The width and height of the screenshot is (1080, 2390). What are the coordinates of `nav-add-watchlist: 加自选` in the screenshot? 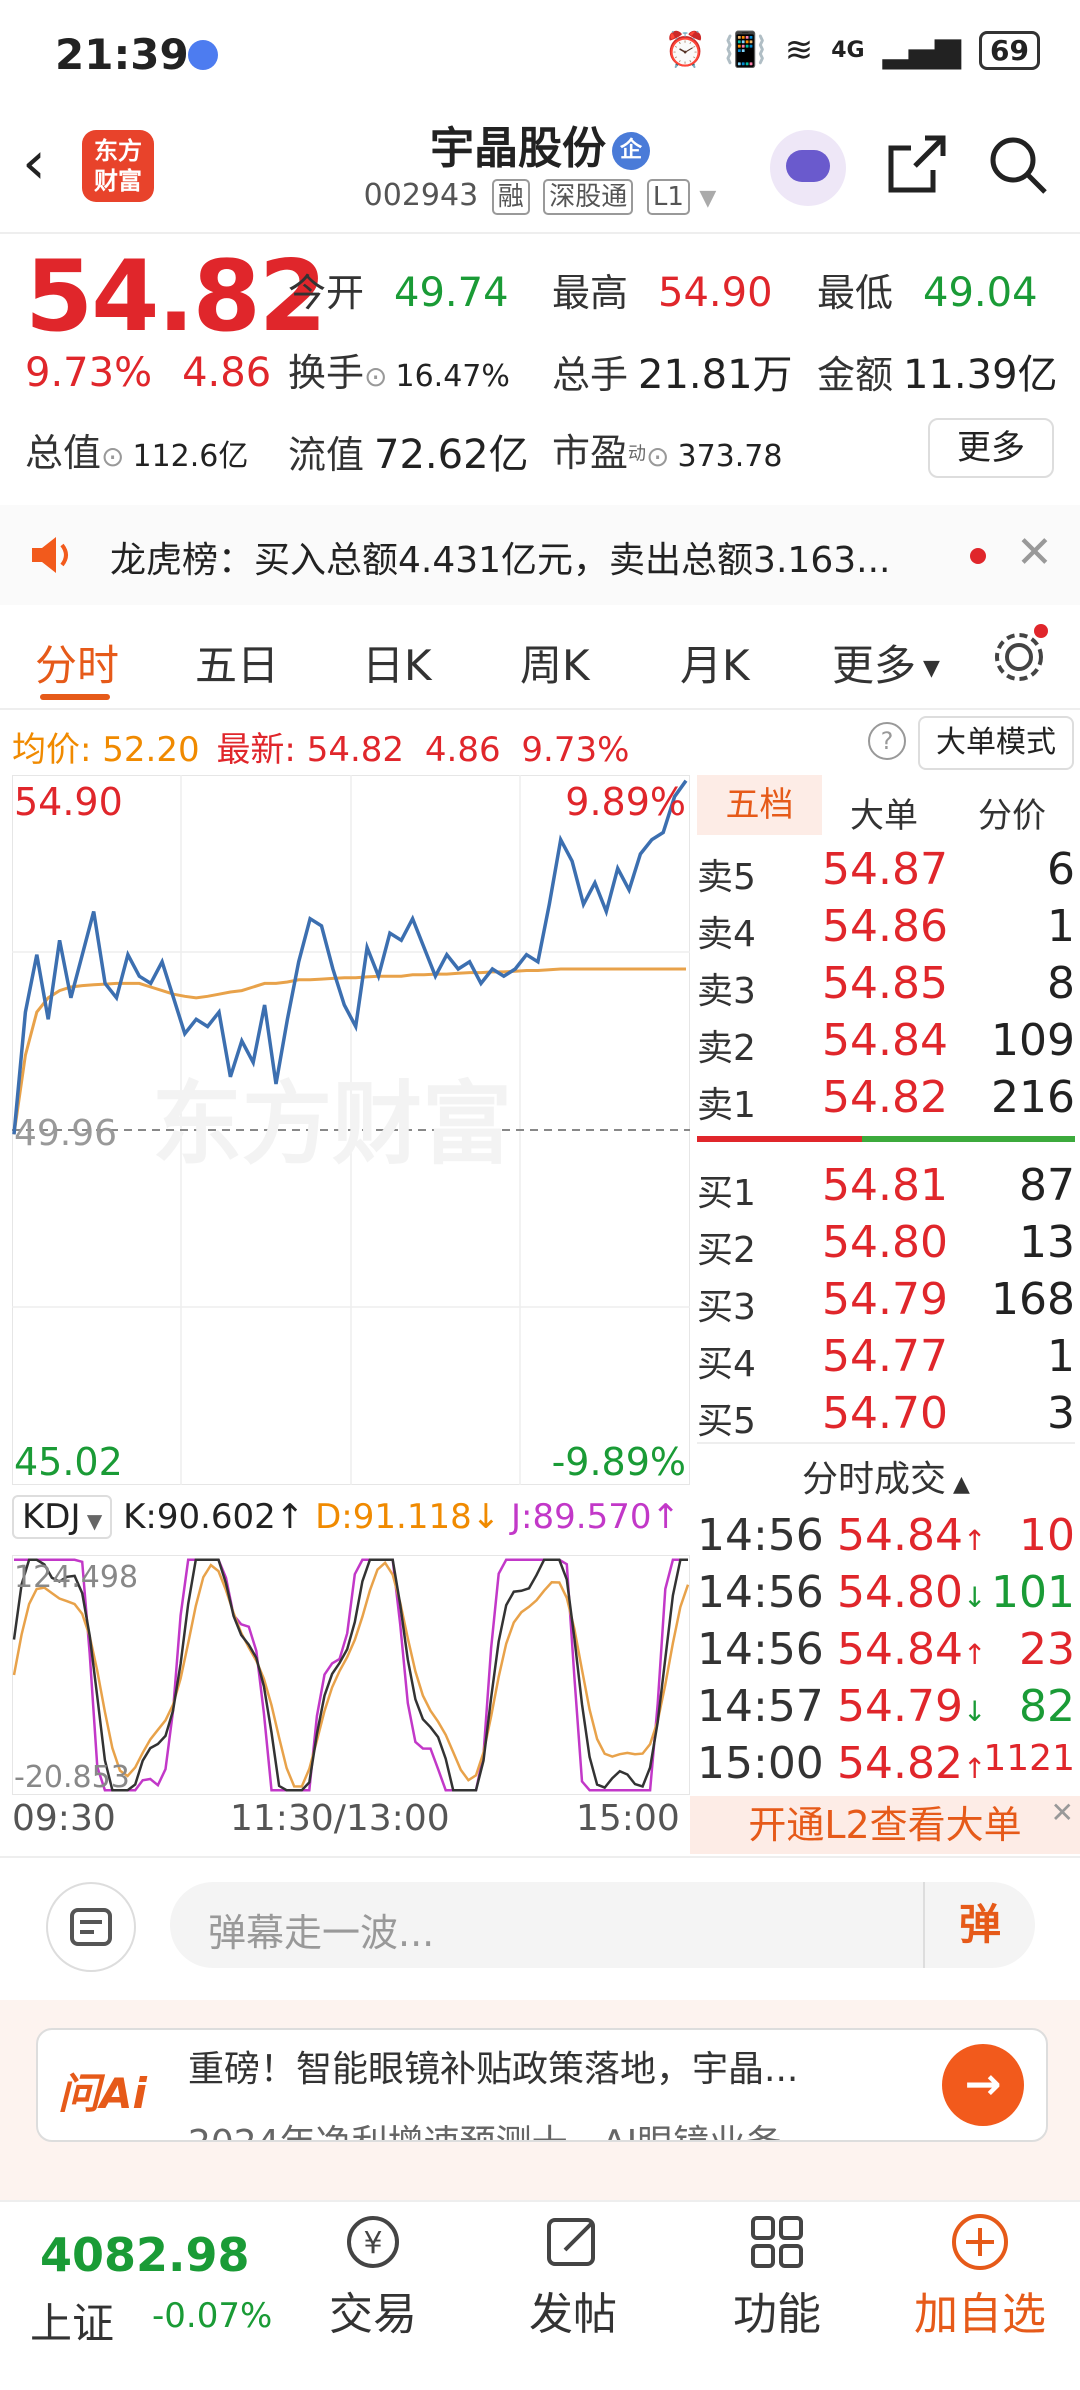 It's located at (980, 2276).